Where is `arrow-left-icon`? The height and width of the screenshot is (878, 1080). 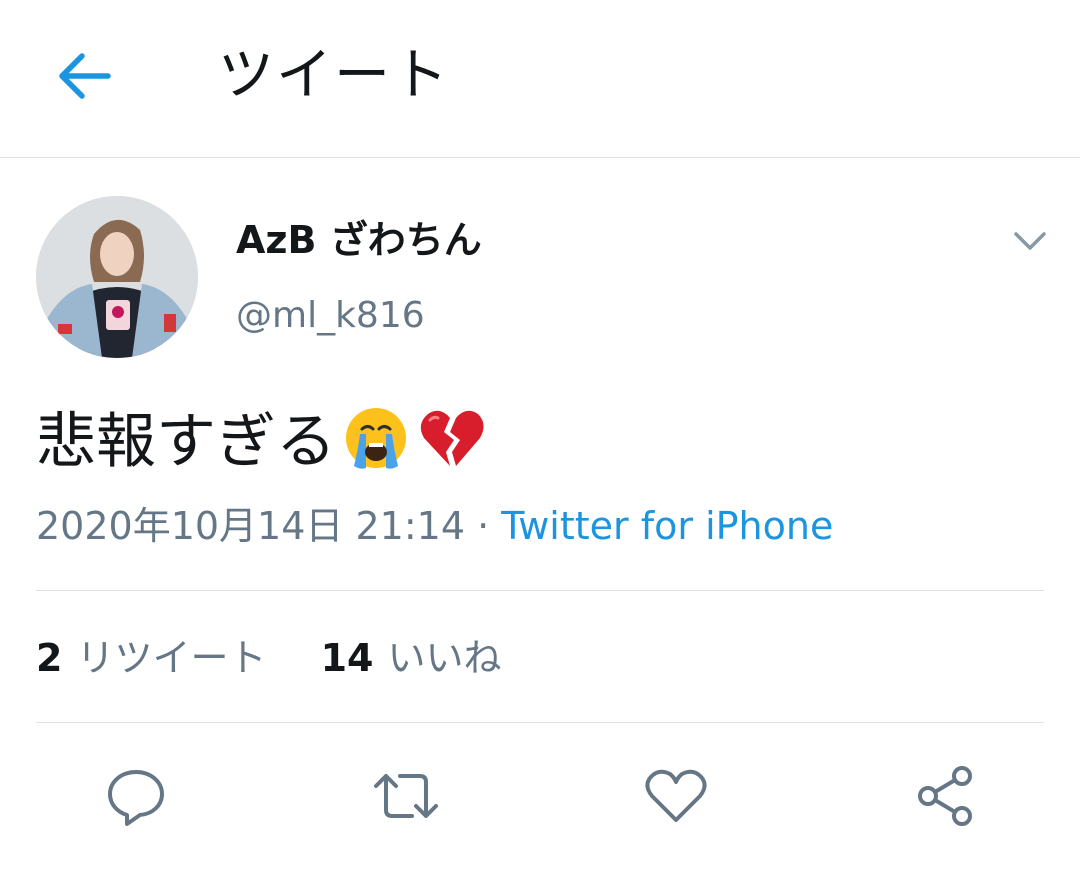 arrow-left-icon is located at coordinates (85, 76).